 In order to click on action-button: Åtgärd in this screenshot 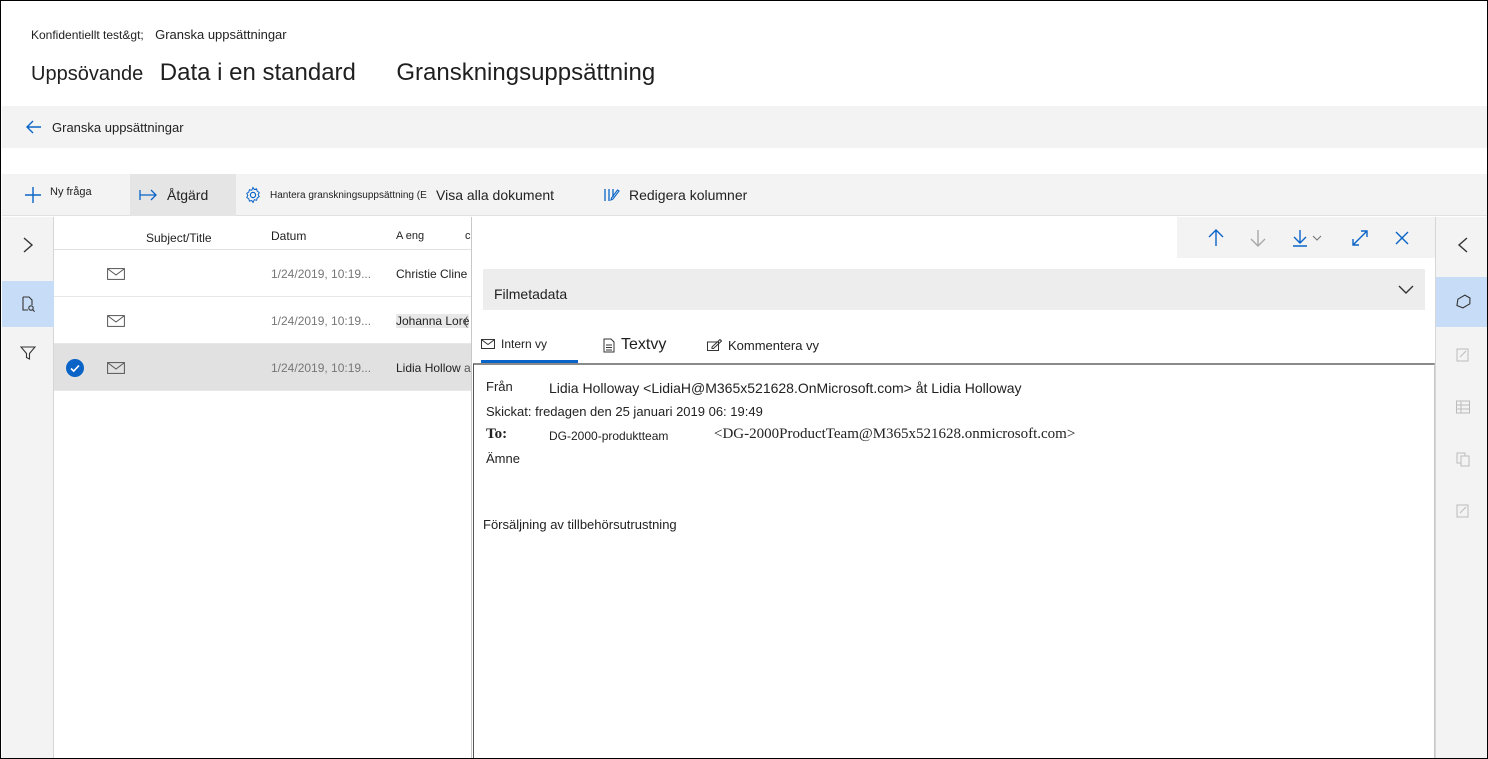, I will do `click(183, 195)`.